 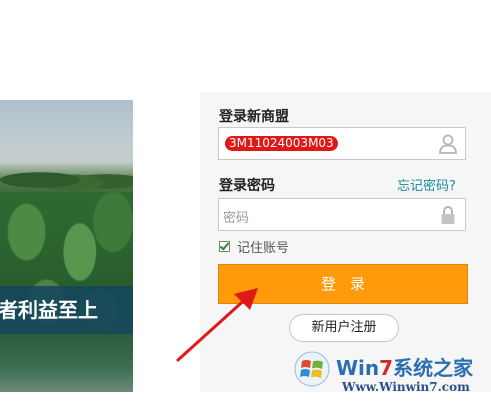 What do you see at coordinates (247, 186) in the screenshot?
I see `password-label: 登录密码` at bounding box center [247, 186].